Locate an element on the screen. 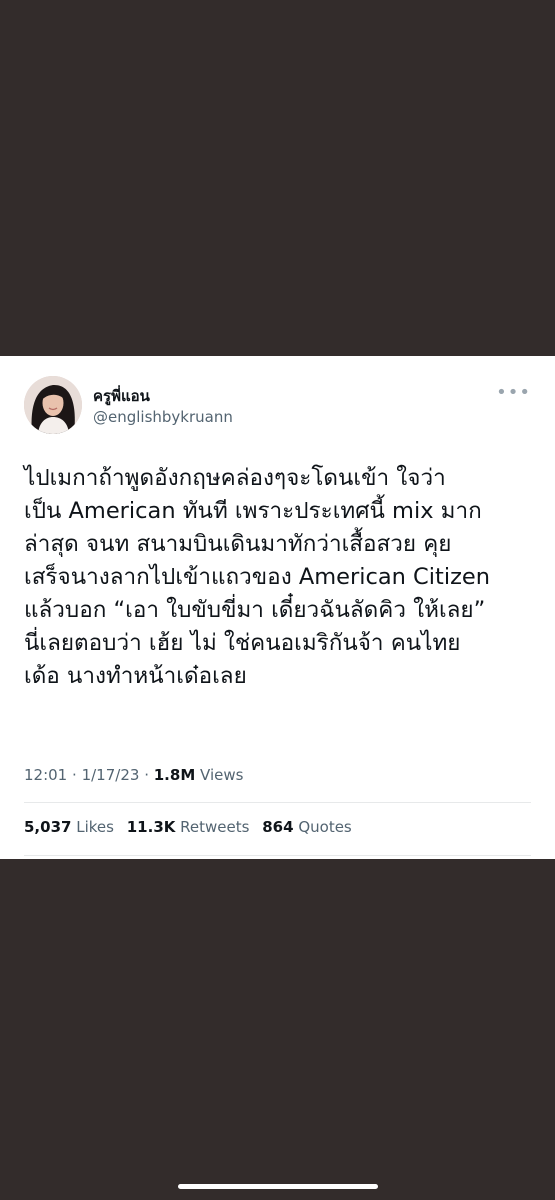  tweet-meta: 12:01 · 1/17/23 · 1.8M Views is located at coordinates (133, 775).